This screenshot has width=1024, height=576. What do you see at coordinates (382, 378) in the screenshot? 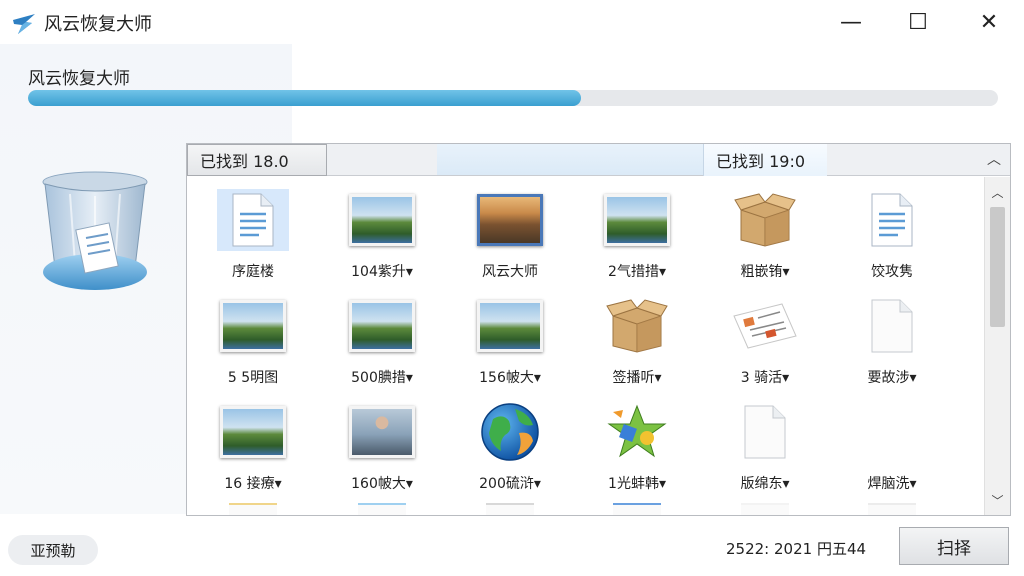
I see `file-label: 500腆措▾` at bounding box center [382, 378].